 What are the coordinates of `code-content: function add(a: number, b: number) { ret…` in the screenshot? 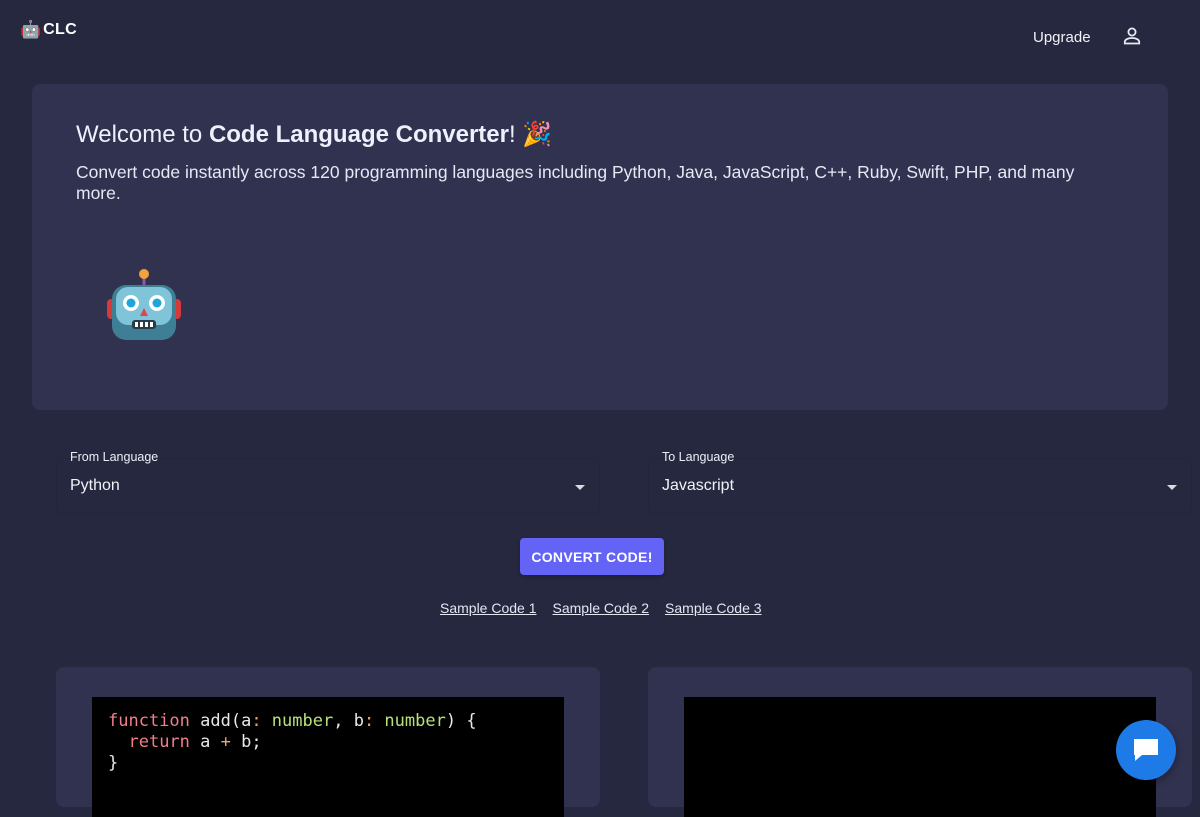 It's located at (292, 742).